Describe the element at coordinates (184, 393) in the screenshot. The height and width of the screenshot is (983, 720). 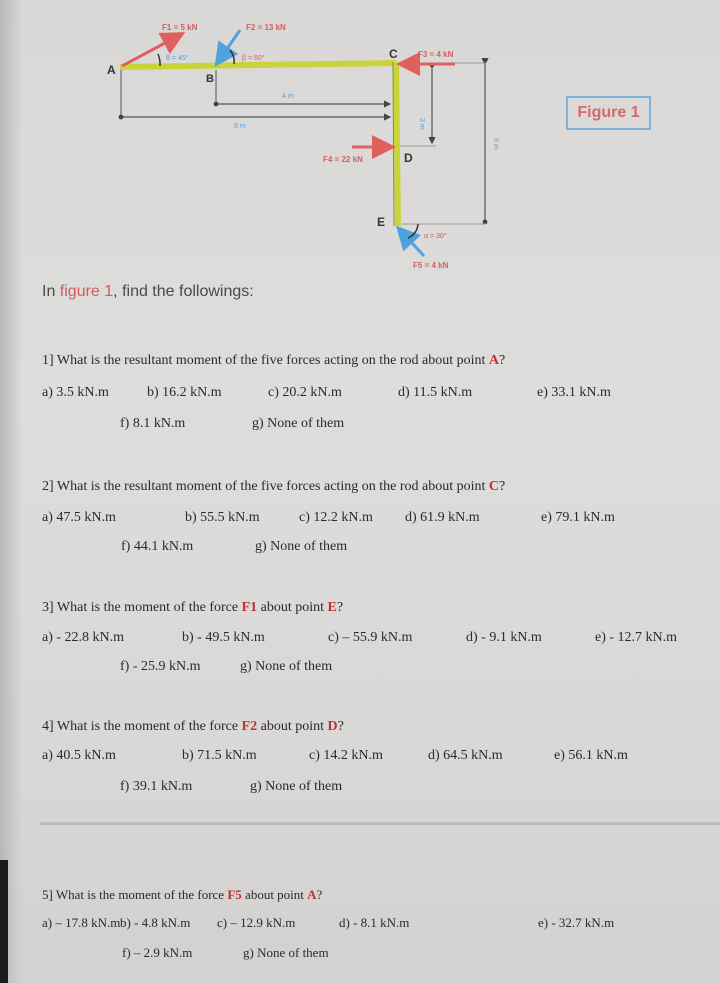
I see `option-b: b) 16.2 kN.m` at that location.